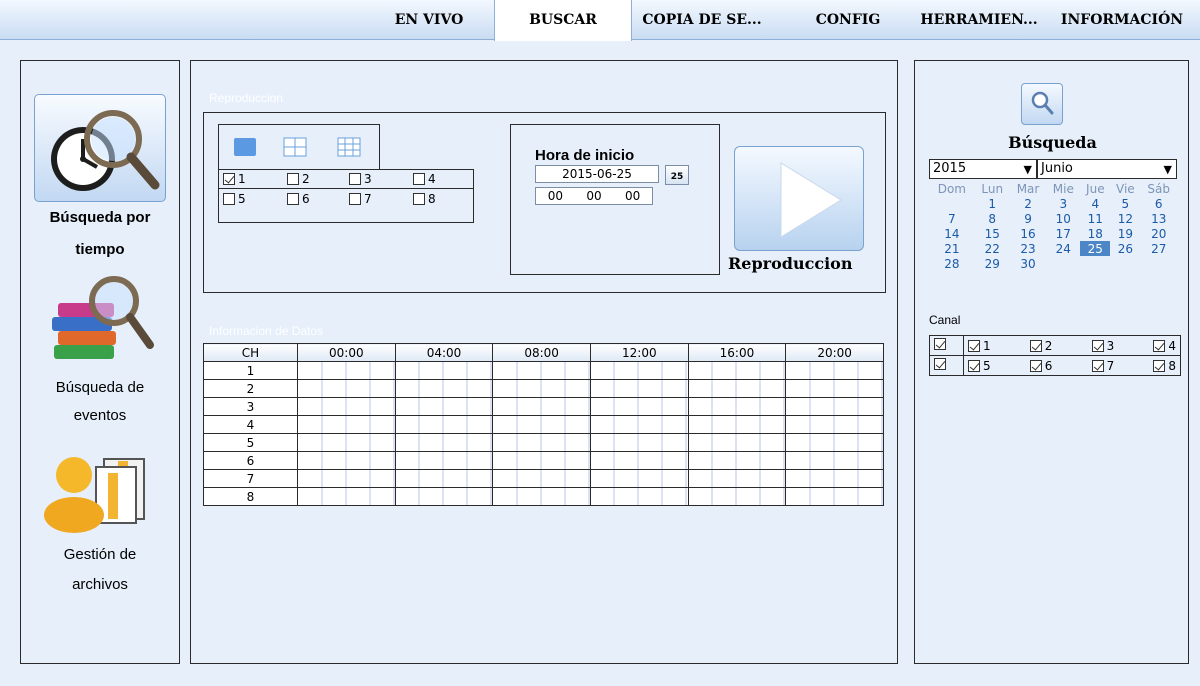 This screenshot has width=1200, height=686. I want to click on calendar-day: 23, so click(1028, 248).